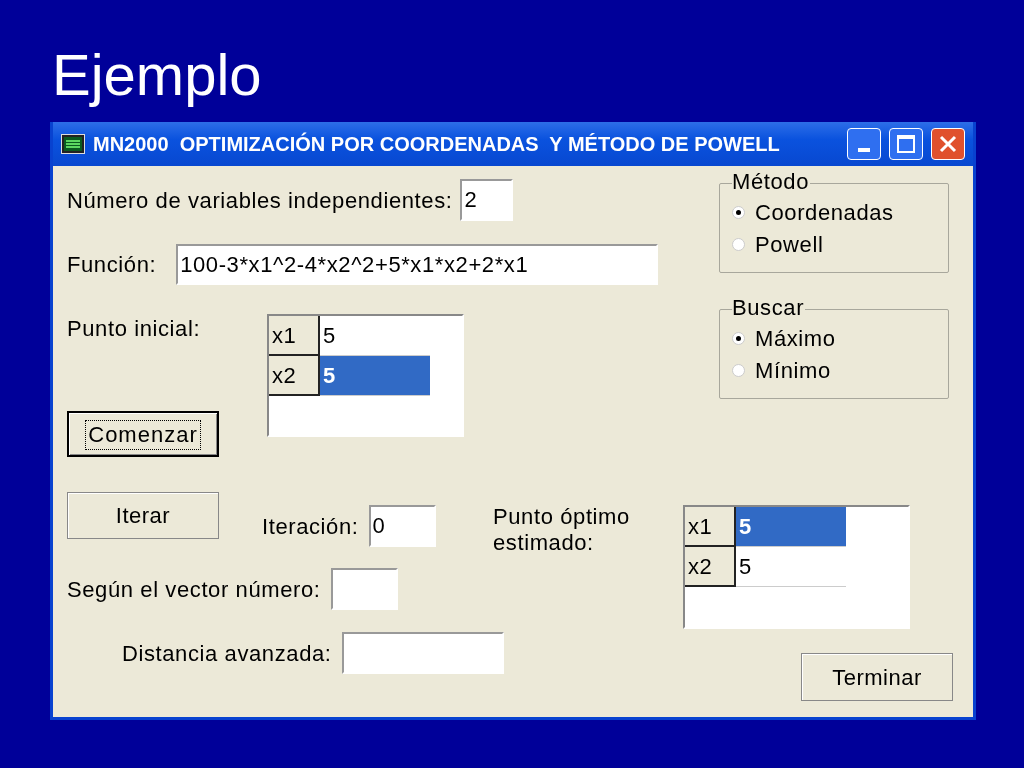  I want to click on field-label: Según el vector número:, so click(194, 589).